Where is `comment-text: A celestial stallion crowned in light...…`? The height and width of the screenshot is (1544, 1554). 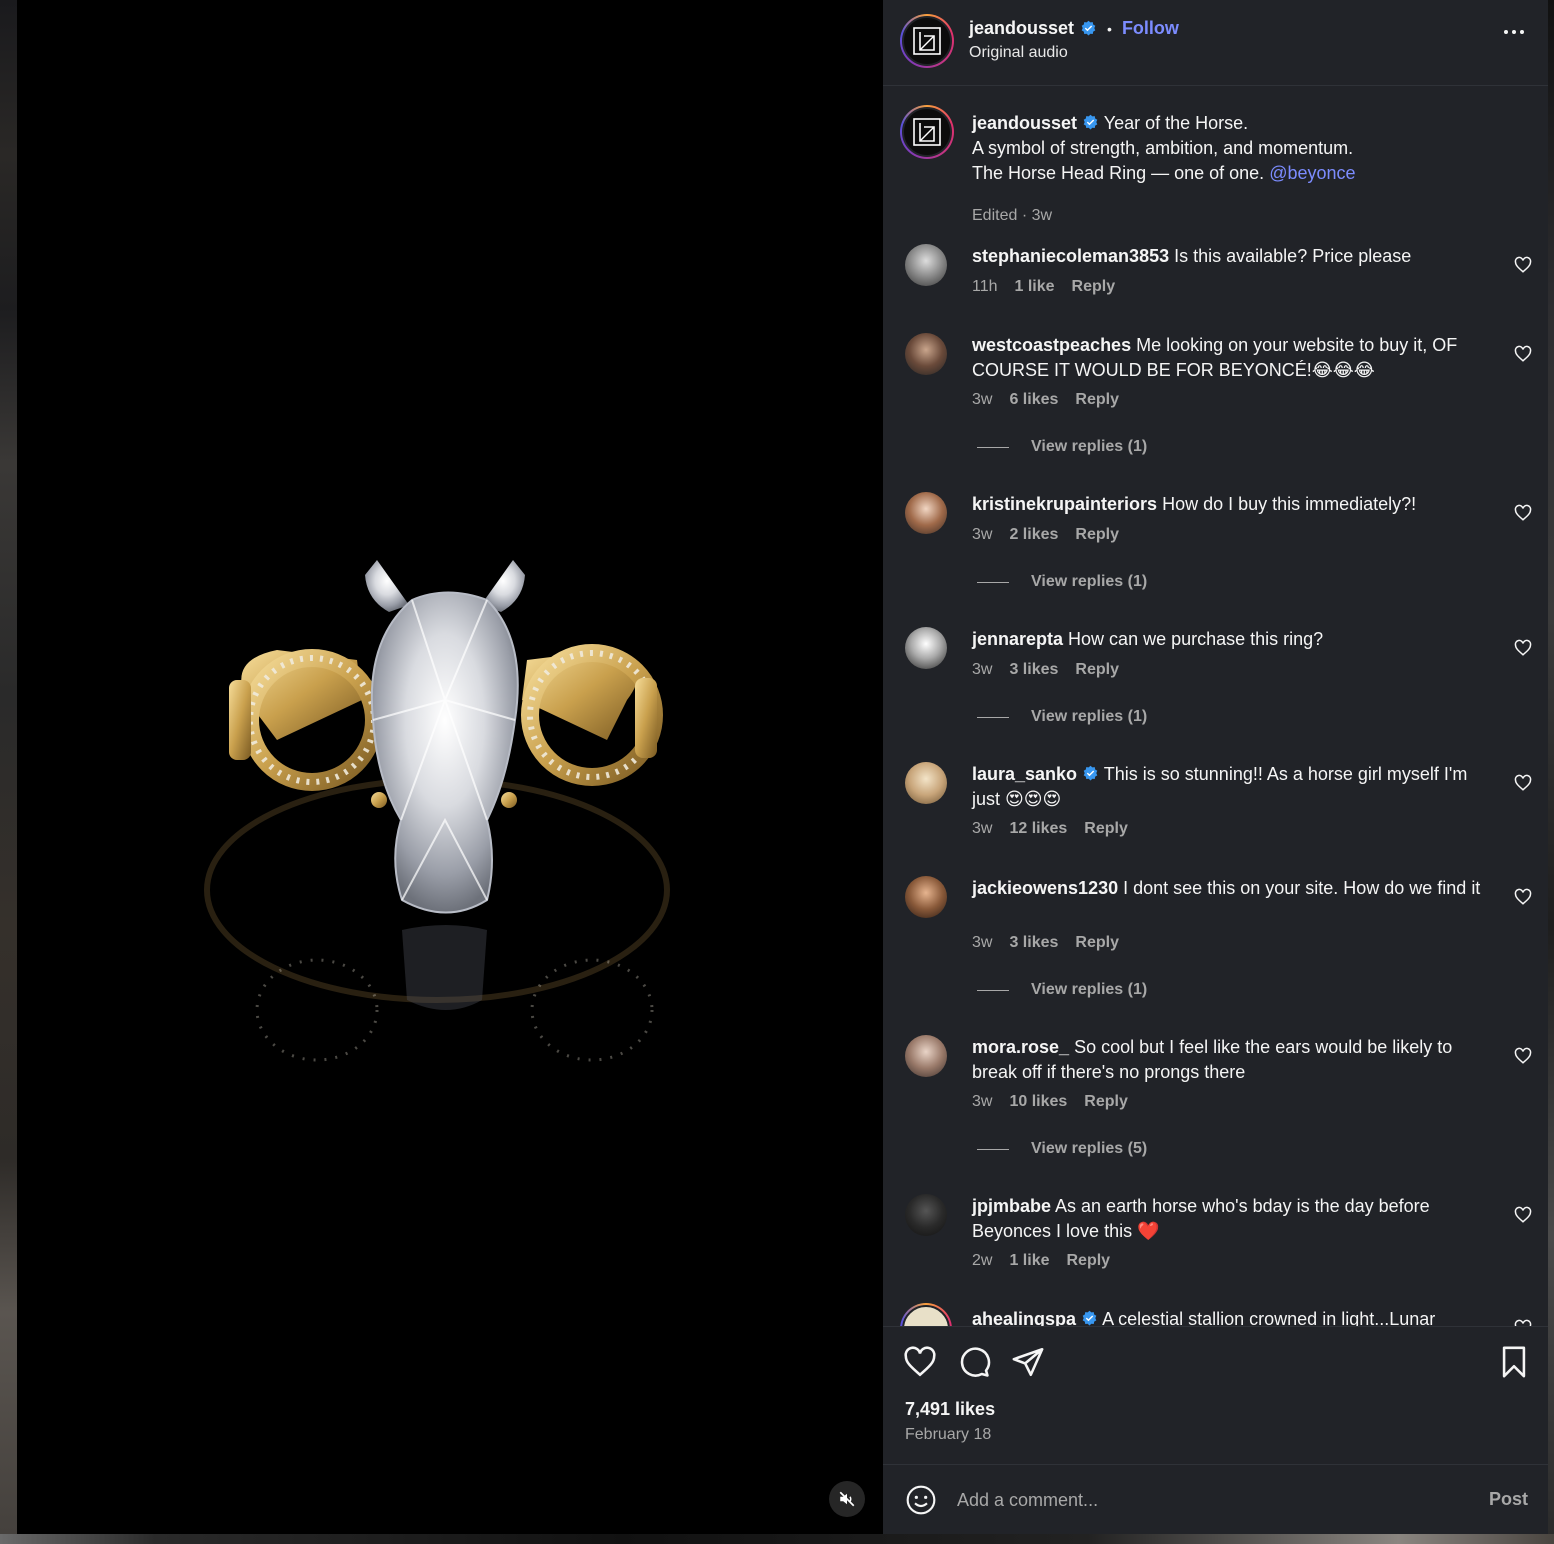
comment-text: A celestial stallion crowned in light...… is located at coordinates (1269, 1317).